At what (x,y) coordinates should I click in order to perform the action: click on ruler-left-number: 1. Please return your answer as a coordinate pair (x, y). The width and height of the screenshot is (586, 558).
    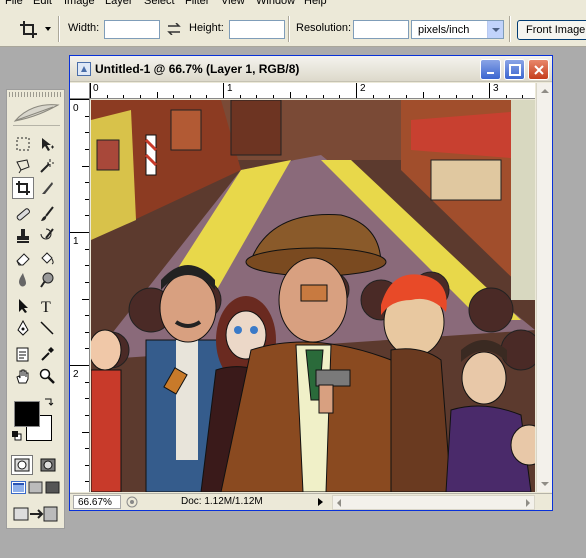
    Looking at the image, I should click on (76, 241).